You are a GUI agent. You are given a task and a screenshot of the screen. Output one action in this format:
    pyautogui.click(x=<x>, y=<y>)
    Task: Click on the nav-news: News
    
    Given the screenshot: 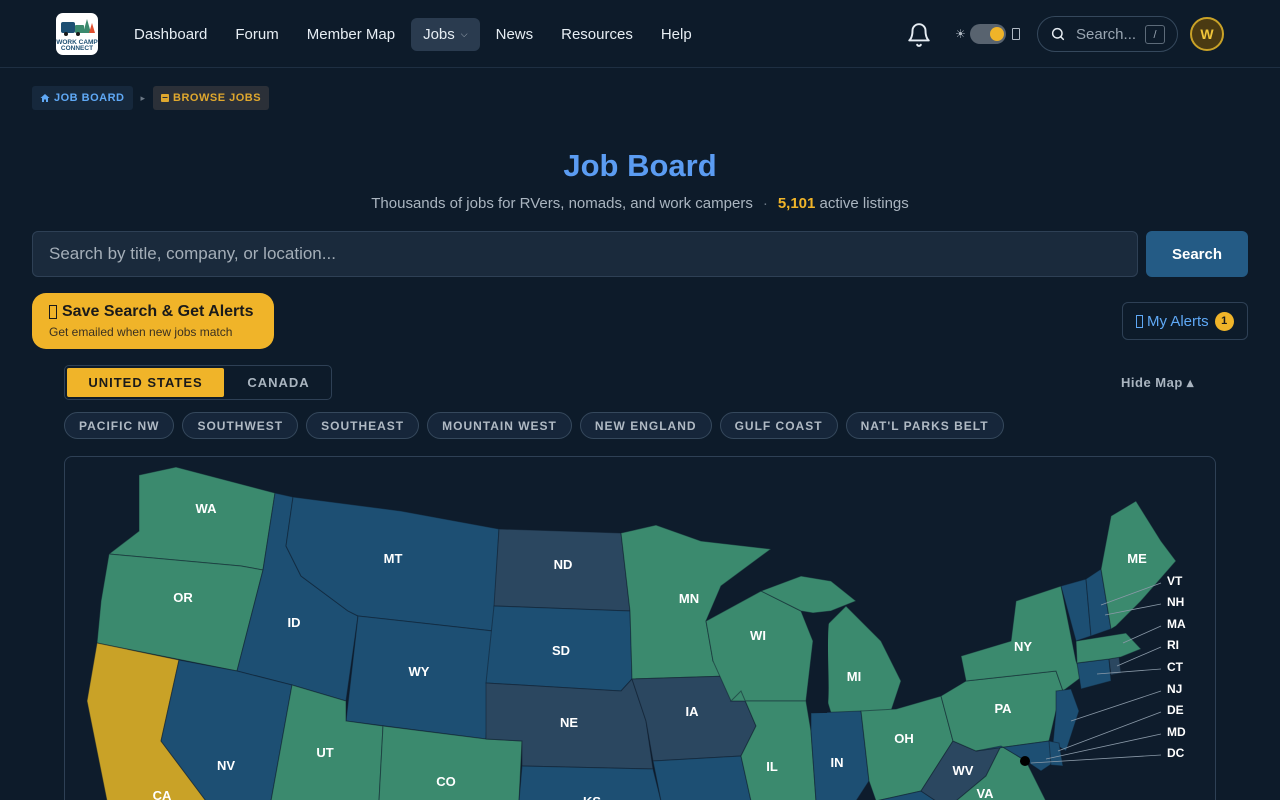 What is the action you would take?
    pyautogui.click(x=515, y=34)
    